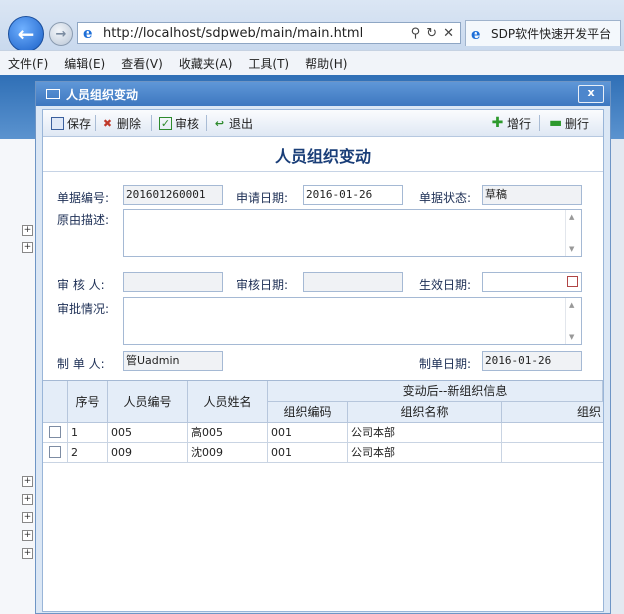 This screenshot has height=614, width=624. Describe the element at coordinates (323, 157) in the screenshot. I see `form-title: 人员组织变动` at that location.